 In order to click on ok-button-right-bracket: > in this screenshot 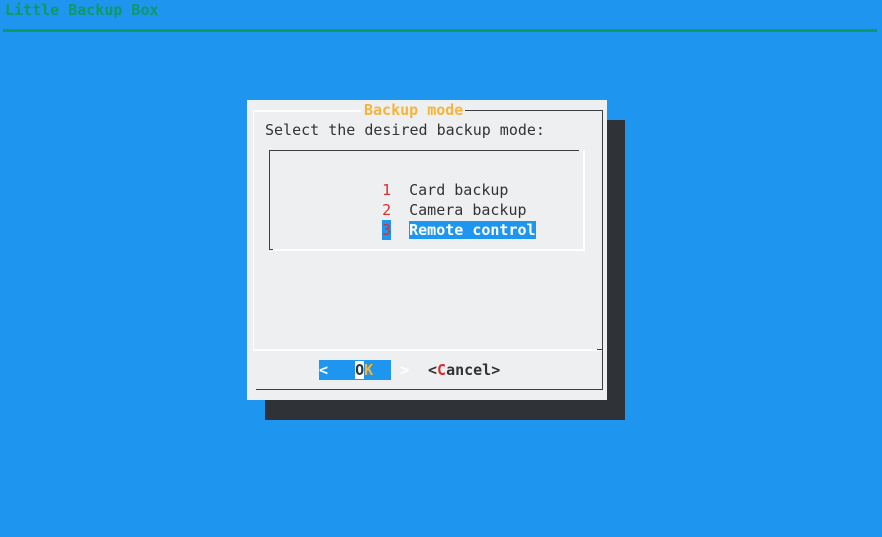, I will do `click(405, 370)`.